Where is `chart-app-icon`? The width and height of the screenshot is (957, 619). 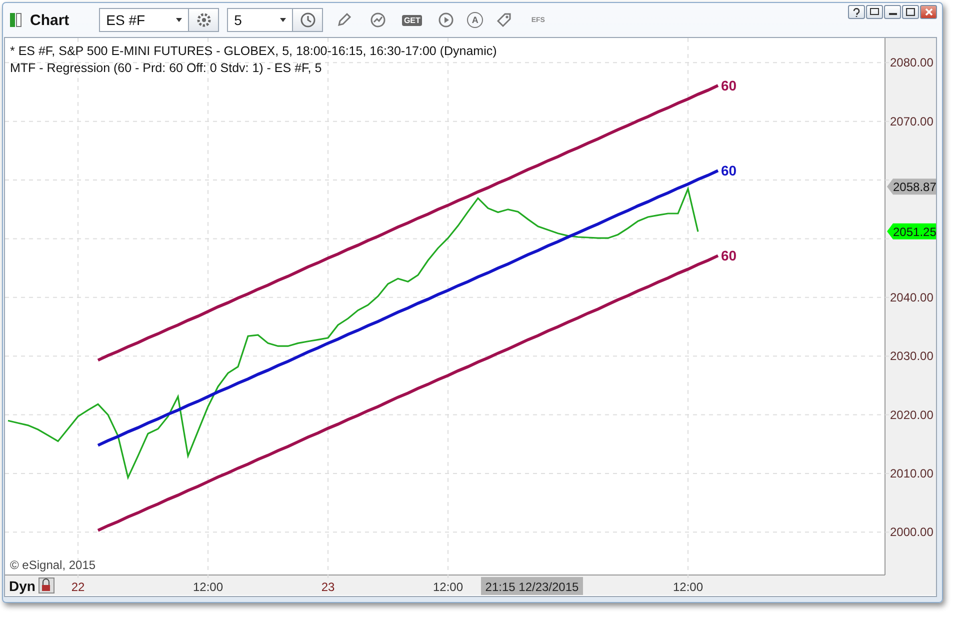 chart-app-icon is located at coordinates (16, 20).